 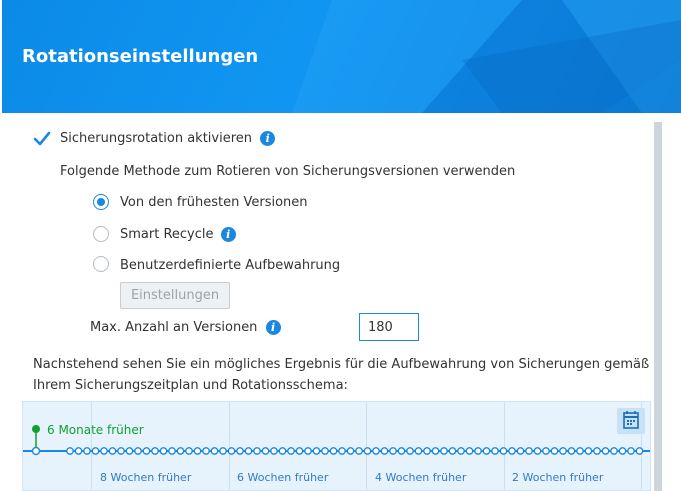 What do you see at coordinates (283, 477) in the screenshot?
I see `timeline-week-label: 6 Wochen früher` at bounding box center [283, 477].